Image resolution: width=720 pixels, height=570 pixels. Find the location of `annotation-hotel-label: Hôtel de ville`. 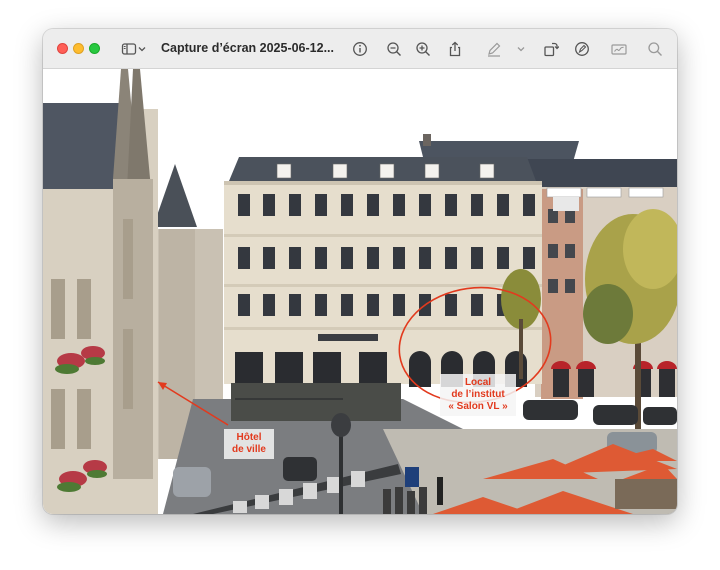

annotation-hotel-label: Hôtel de ville is located at coordinates (249, 444).